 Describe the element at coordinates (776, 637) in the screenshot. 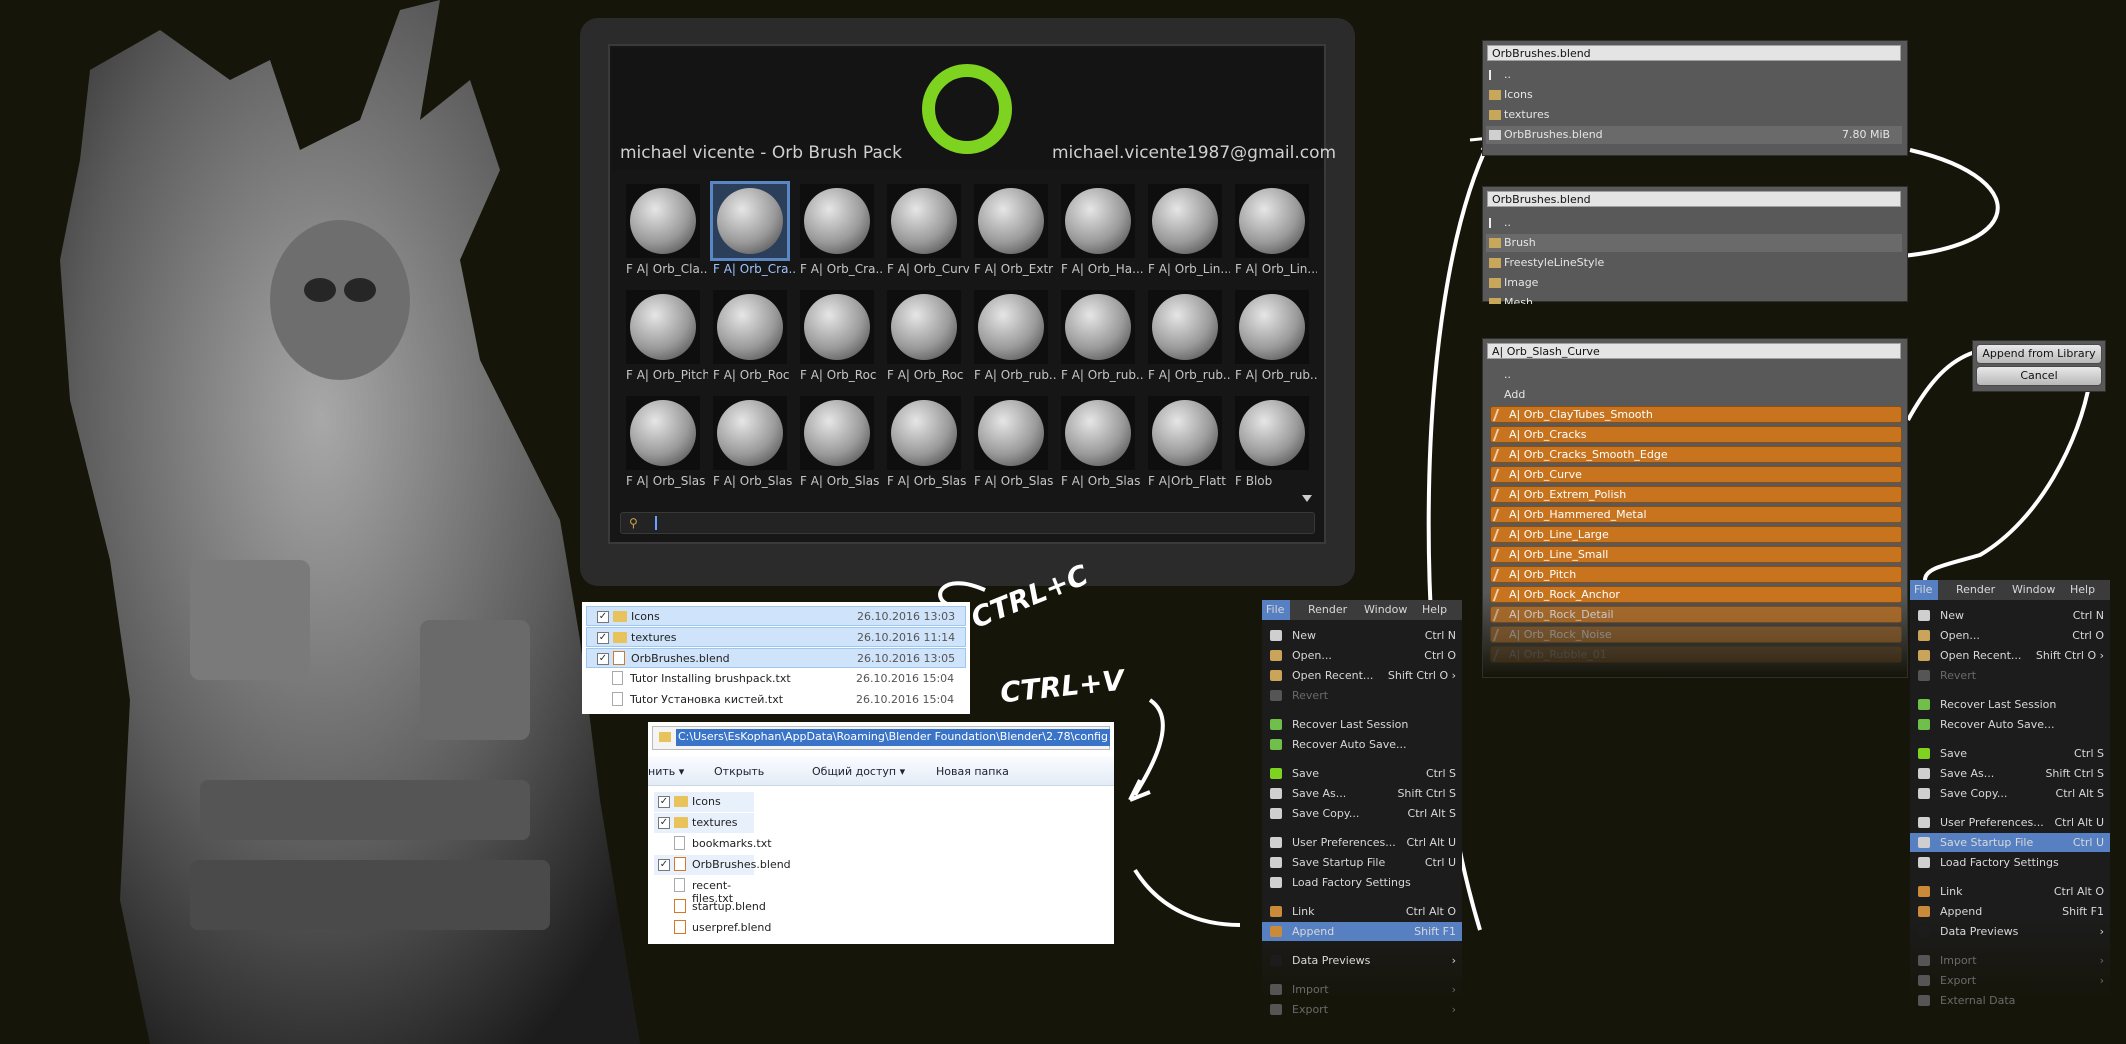

I see `explorer-row: ✓ textures 26.10.2016 11:14` at that location.